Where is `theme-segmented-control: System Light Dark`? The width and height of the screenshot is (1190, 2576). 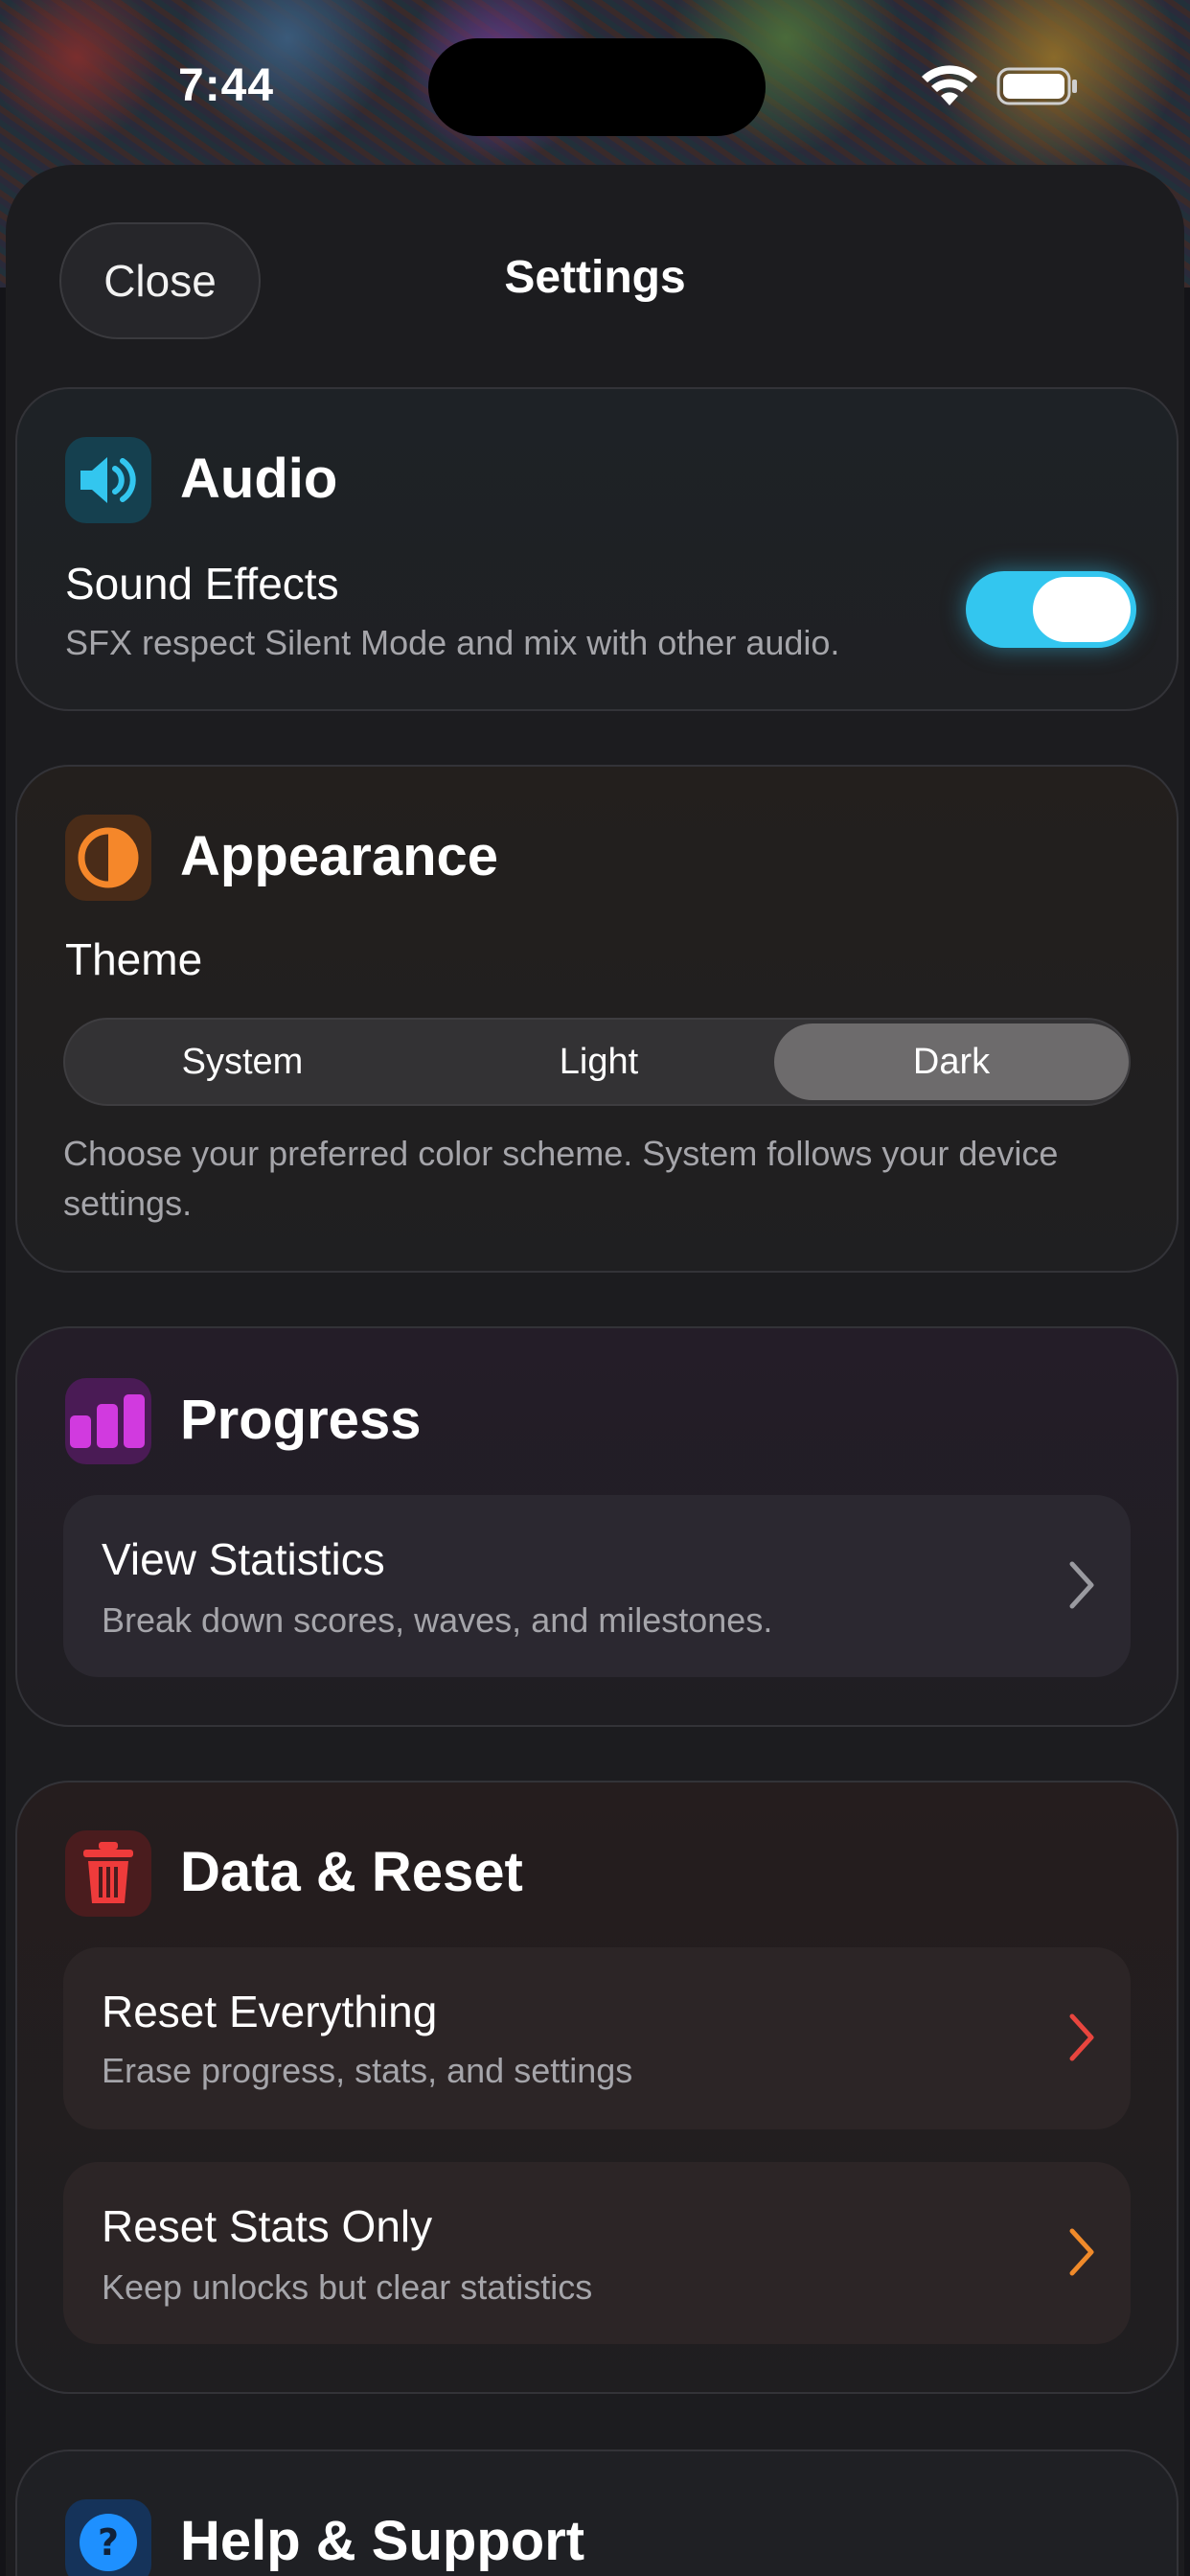
theme-segmented-control: System Light Dark is located at coordinates (597, 1062).